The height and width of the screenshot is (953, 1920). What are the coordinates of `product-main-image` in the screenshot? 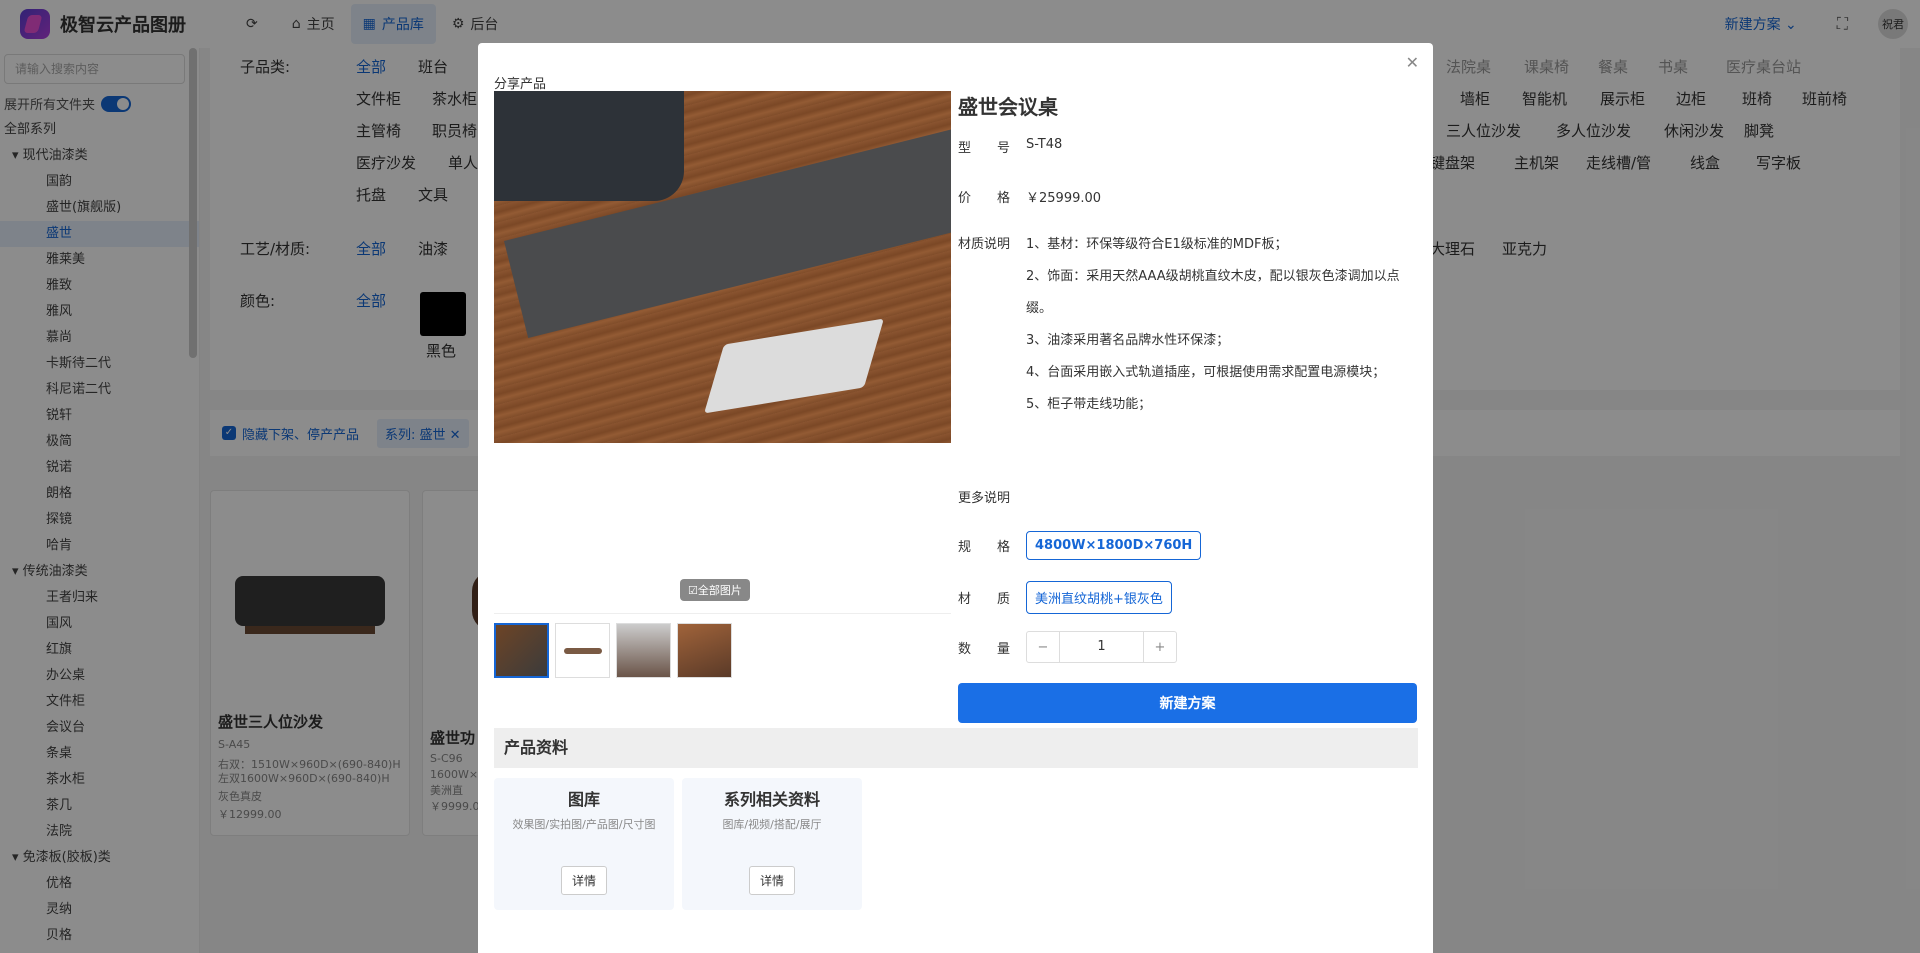 It's located at (722, 267).